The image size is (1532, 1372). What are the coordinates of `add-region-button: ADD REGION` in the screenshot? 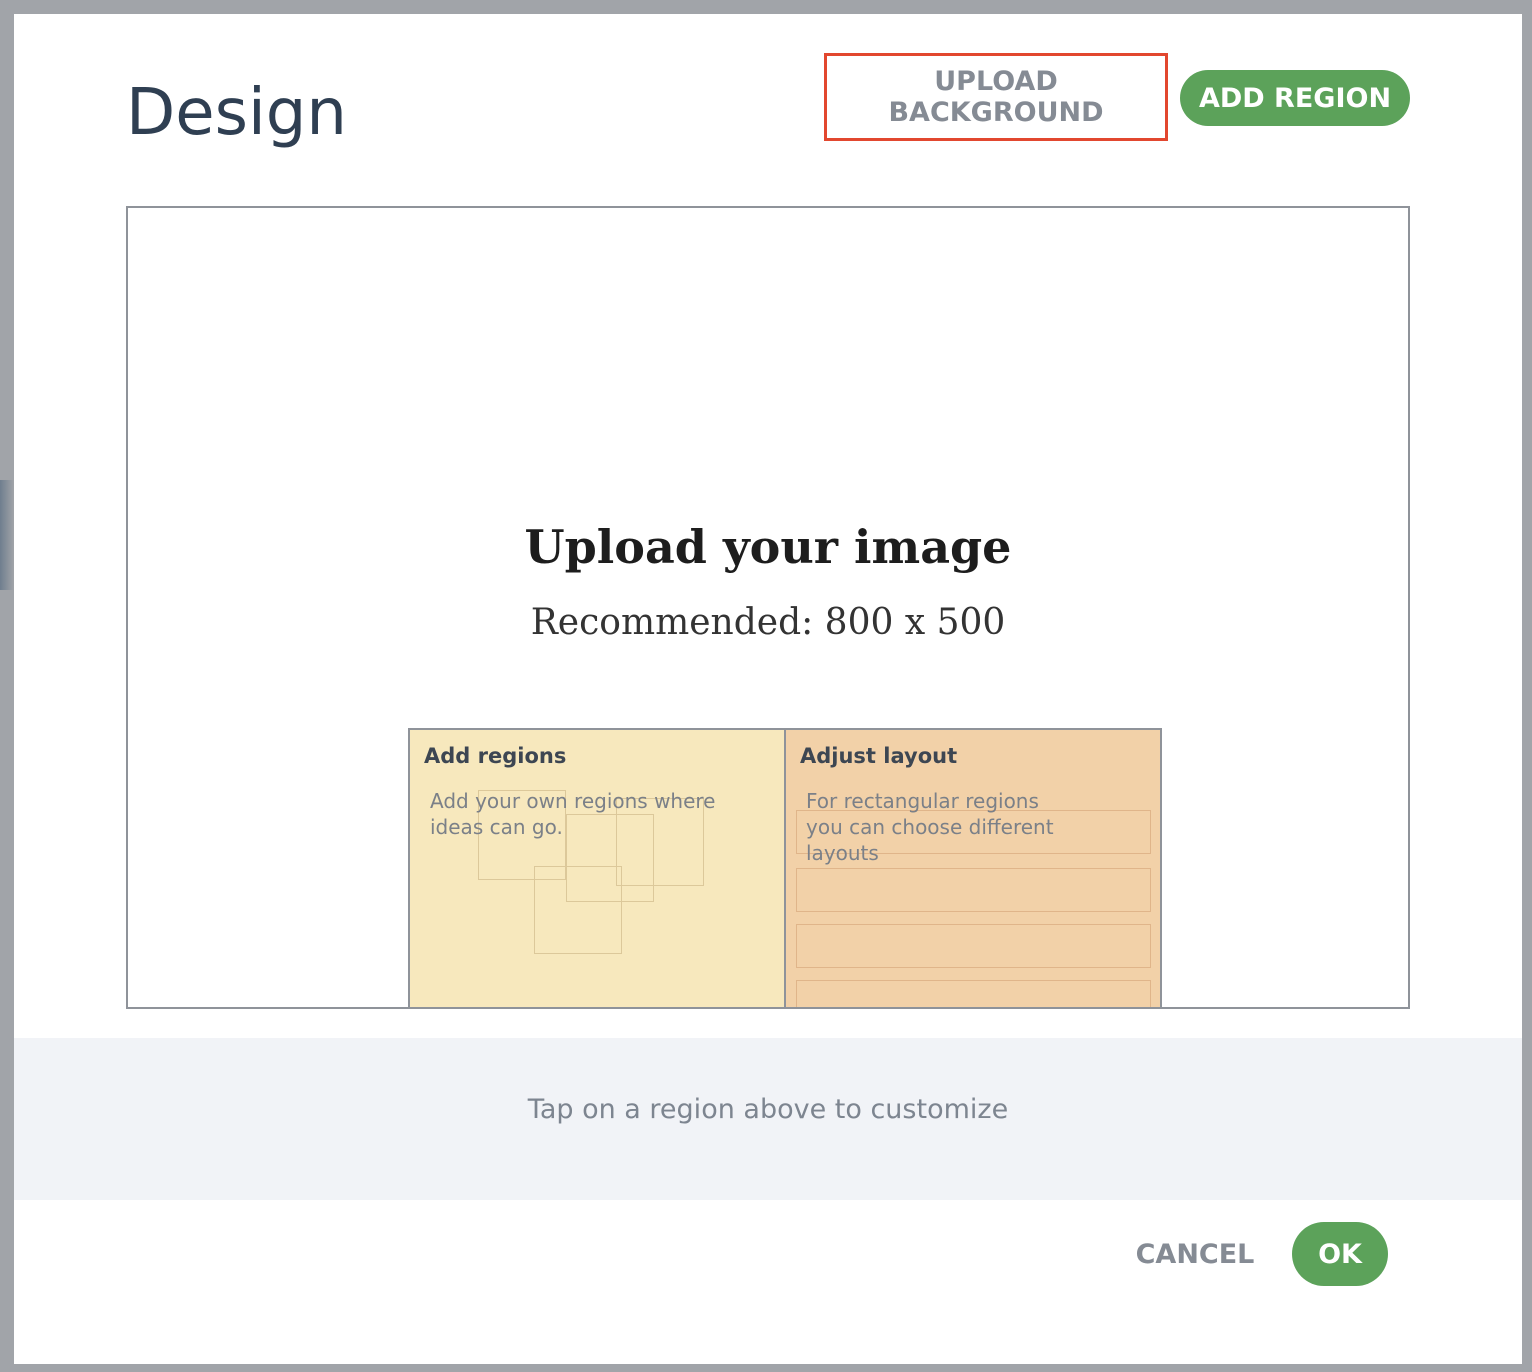 It's located at (1295, 98).